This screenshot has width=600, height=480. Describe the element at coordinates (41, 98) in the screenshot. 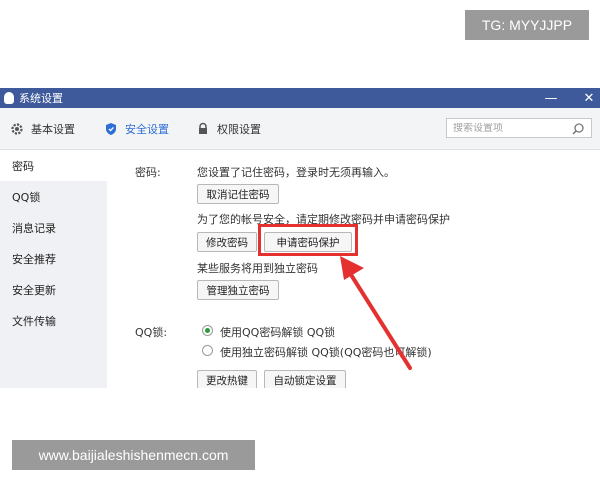

I see `window-title: 系统设置` at that location.